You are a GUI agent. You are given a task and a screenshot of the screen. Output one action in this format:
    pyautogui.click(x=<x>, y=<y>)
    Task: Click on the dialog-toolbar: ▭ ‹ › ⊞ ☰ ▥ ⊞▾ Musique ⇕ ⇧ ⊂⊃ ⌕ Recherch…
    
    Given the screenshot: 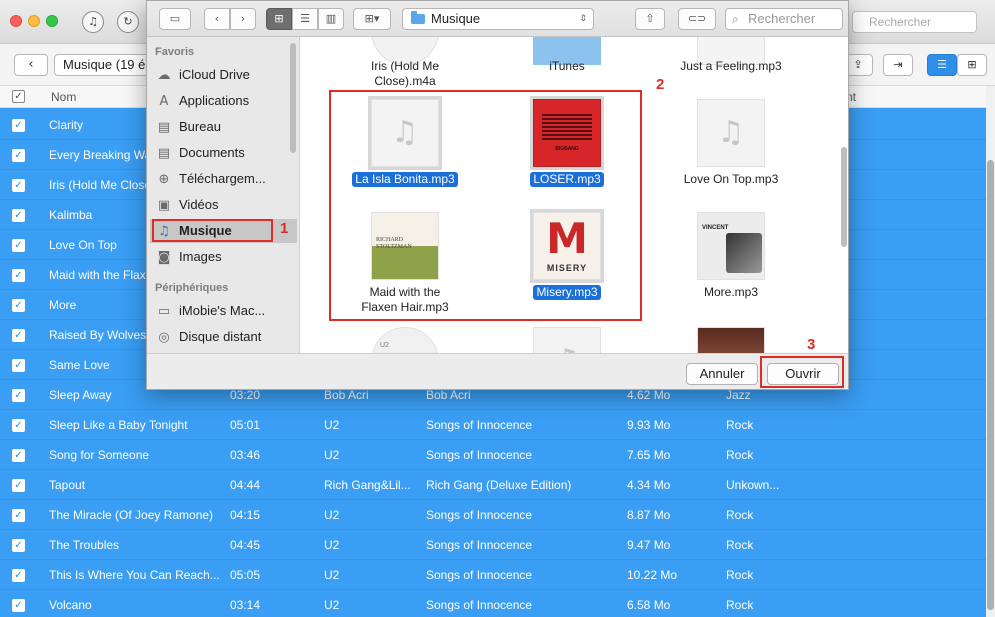 What is the action you would take?
    pyautogui.click(x=497, y=19)
    